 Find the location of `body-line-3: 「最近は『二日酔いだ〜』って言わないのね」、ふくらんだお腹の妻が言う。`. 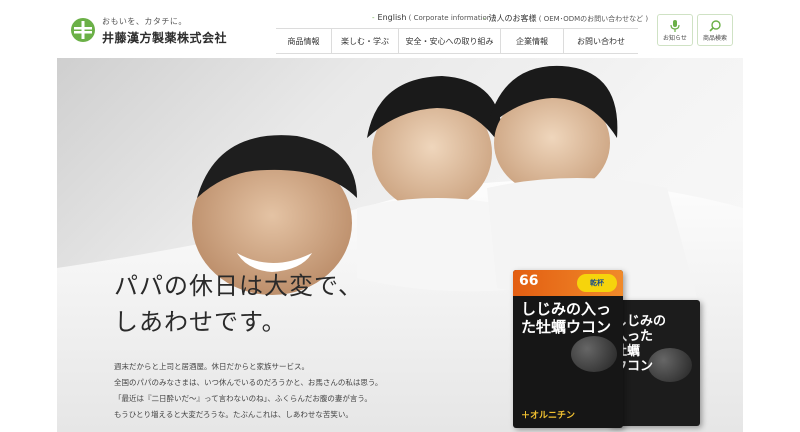

body-line-3: 「最近は『二日酔いだ〜』って言わないのね」、ふくらんだお腹の妻が言う。 is located at coordinates (243, 398).